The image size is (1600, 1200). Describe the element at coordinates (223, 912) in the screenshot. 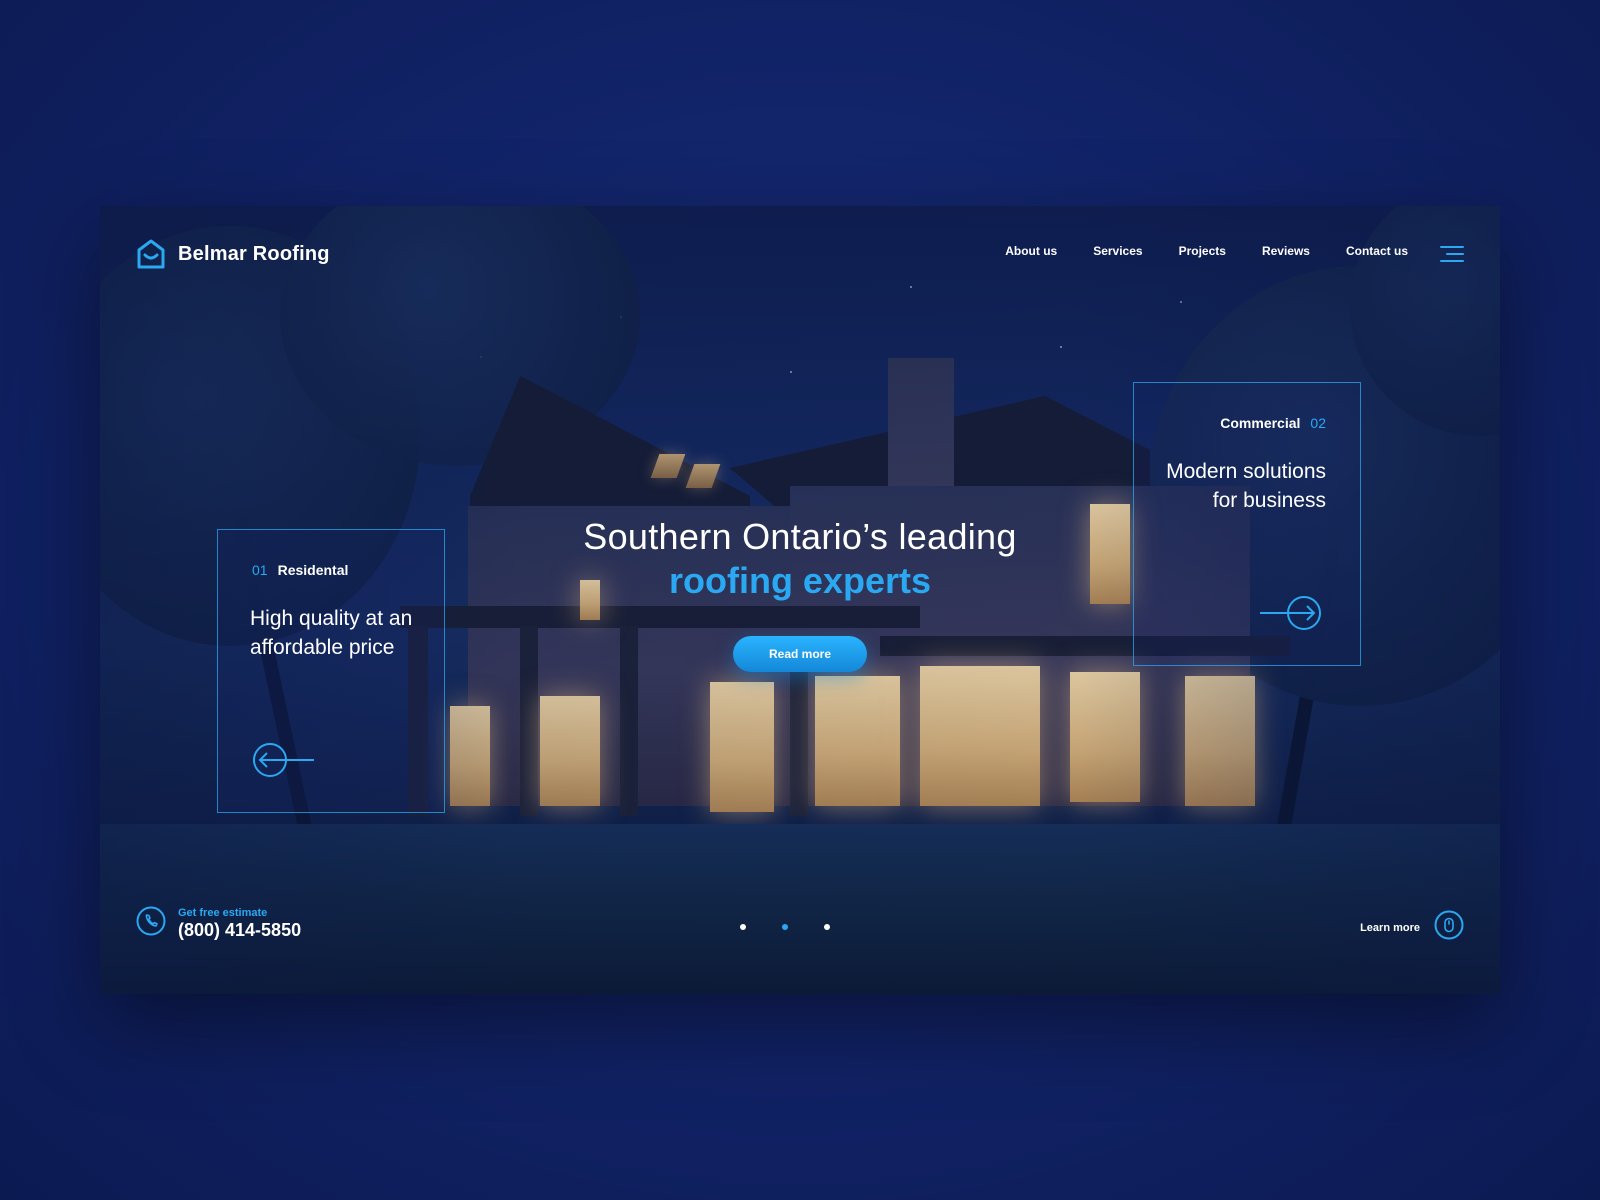

I see `phone-label: Get free estimate` at that location.